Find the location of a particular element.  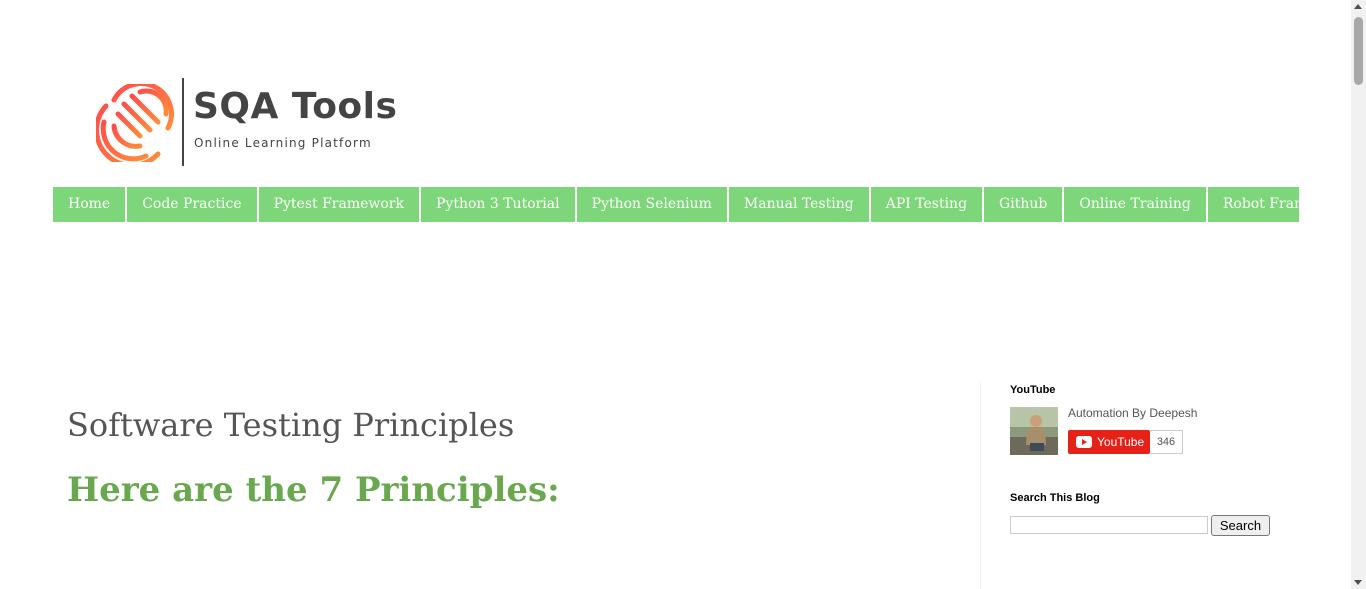

youtube-subscribe-button: YouTube is located at coordinates (1109, 442).